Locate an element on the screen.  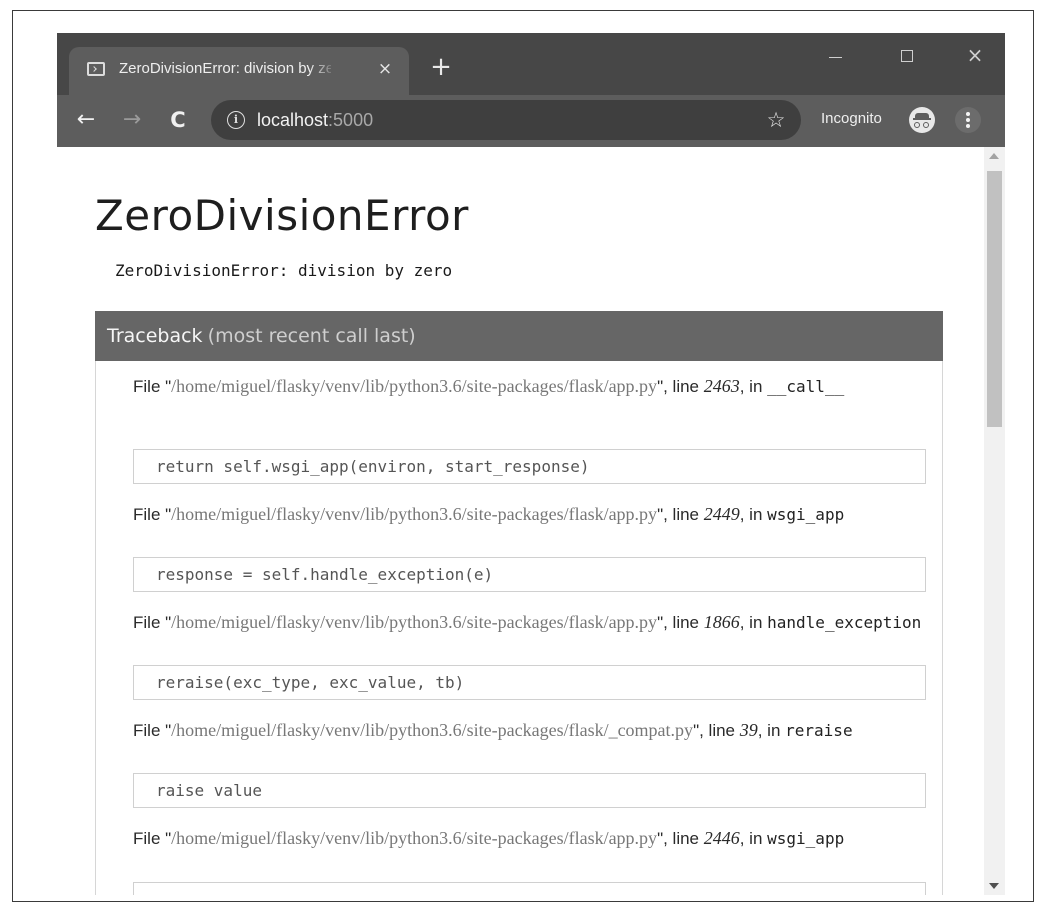
tab-active: ZeroDivisionError: division by zero × is located at coordinates (239, 71).